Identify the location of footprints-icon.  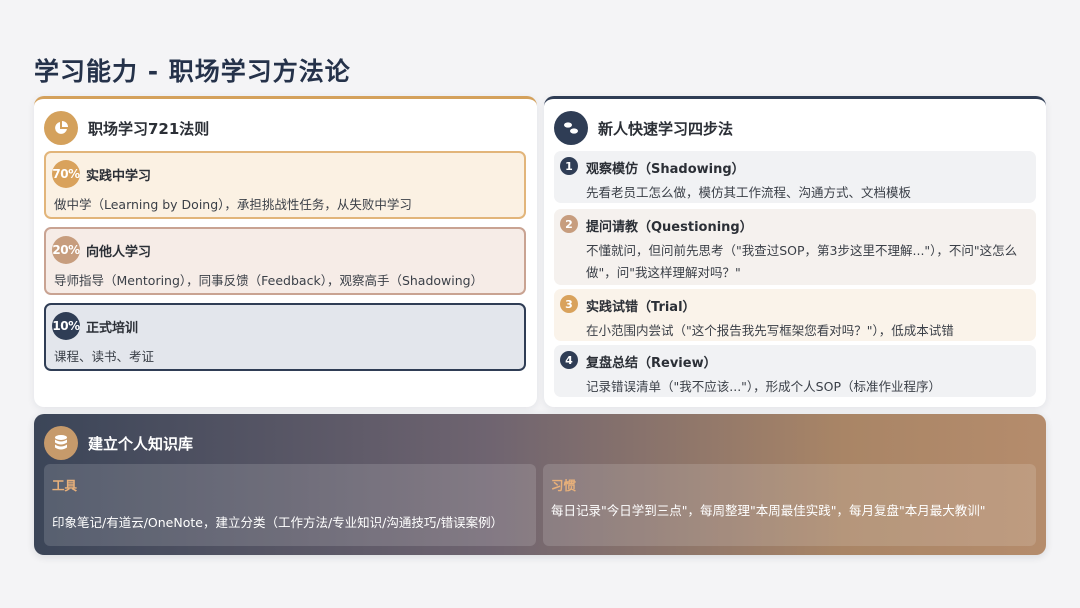
(571, 128).